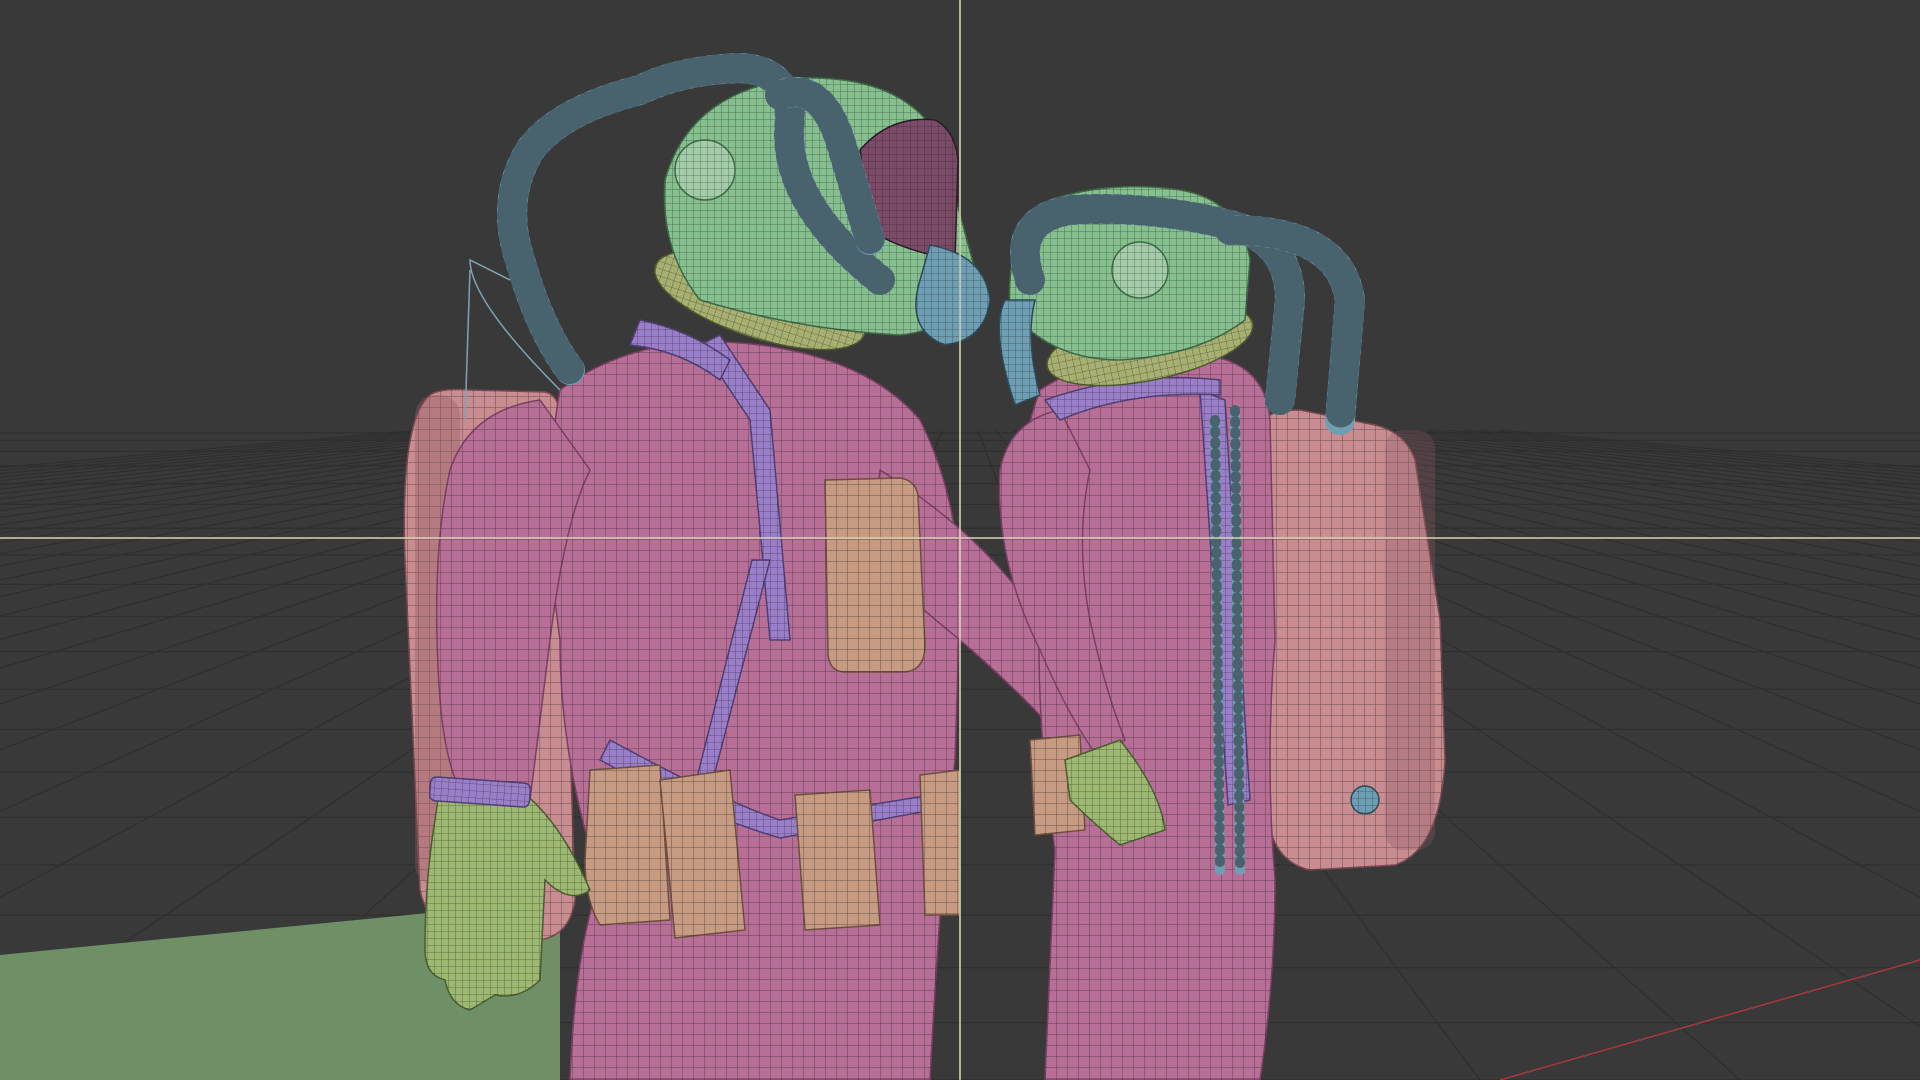 The image size is (1920, 1080). I want to click on x-axis-line, so click(1709, 1019).